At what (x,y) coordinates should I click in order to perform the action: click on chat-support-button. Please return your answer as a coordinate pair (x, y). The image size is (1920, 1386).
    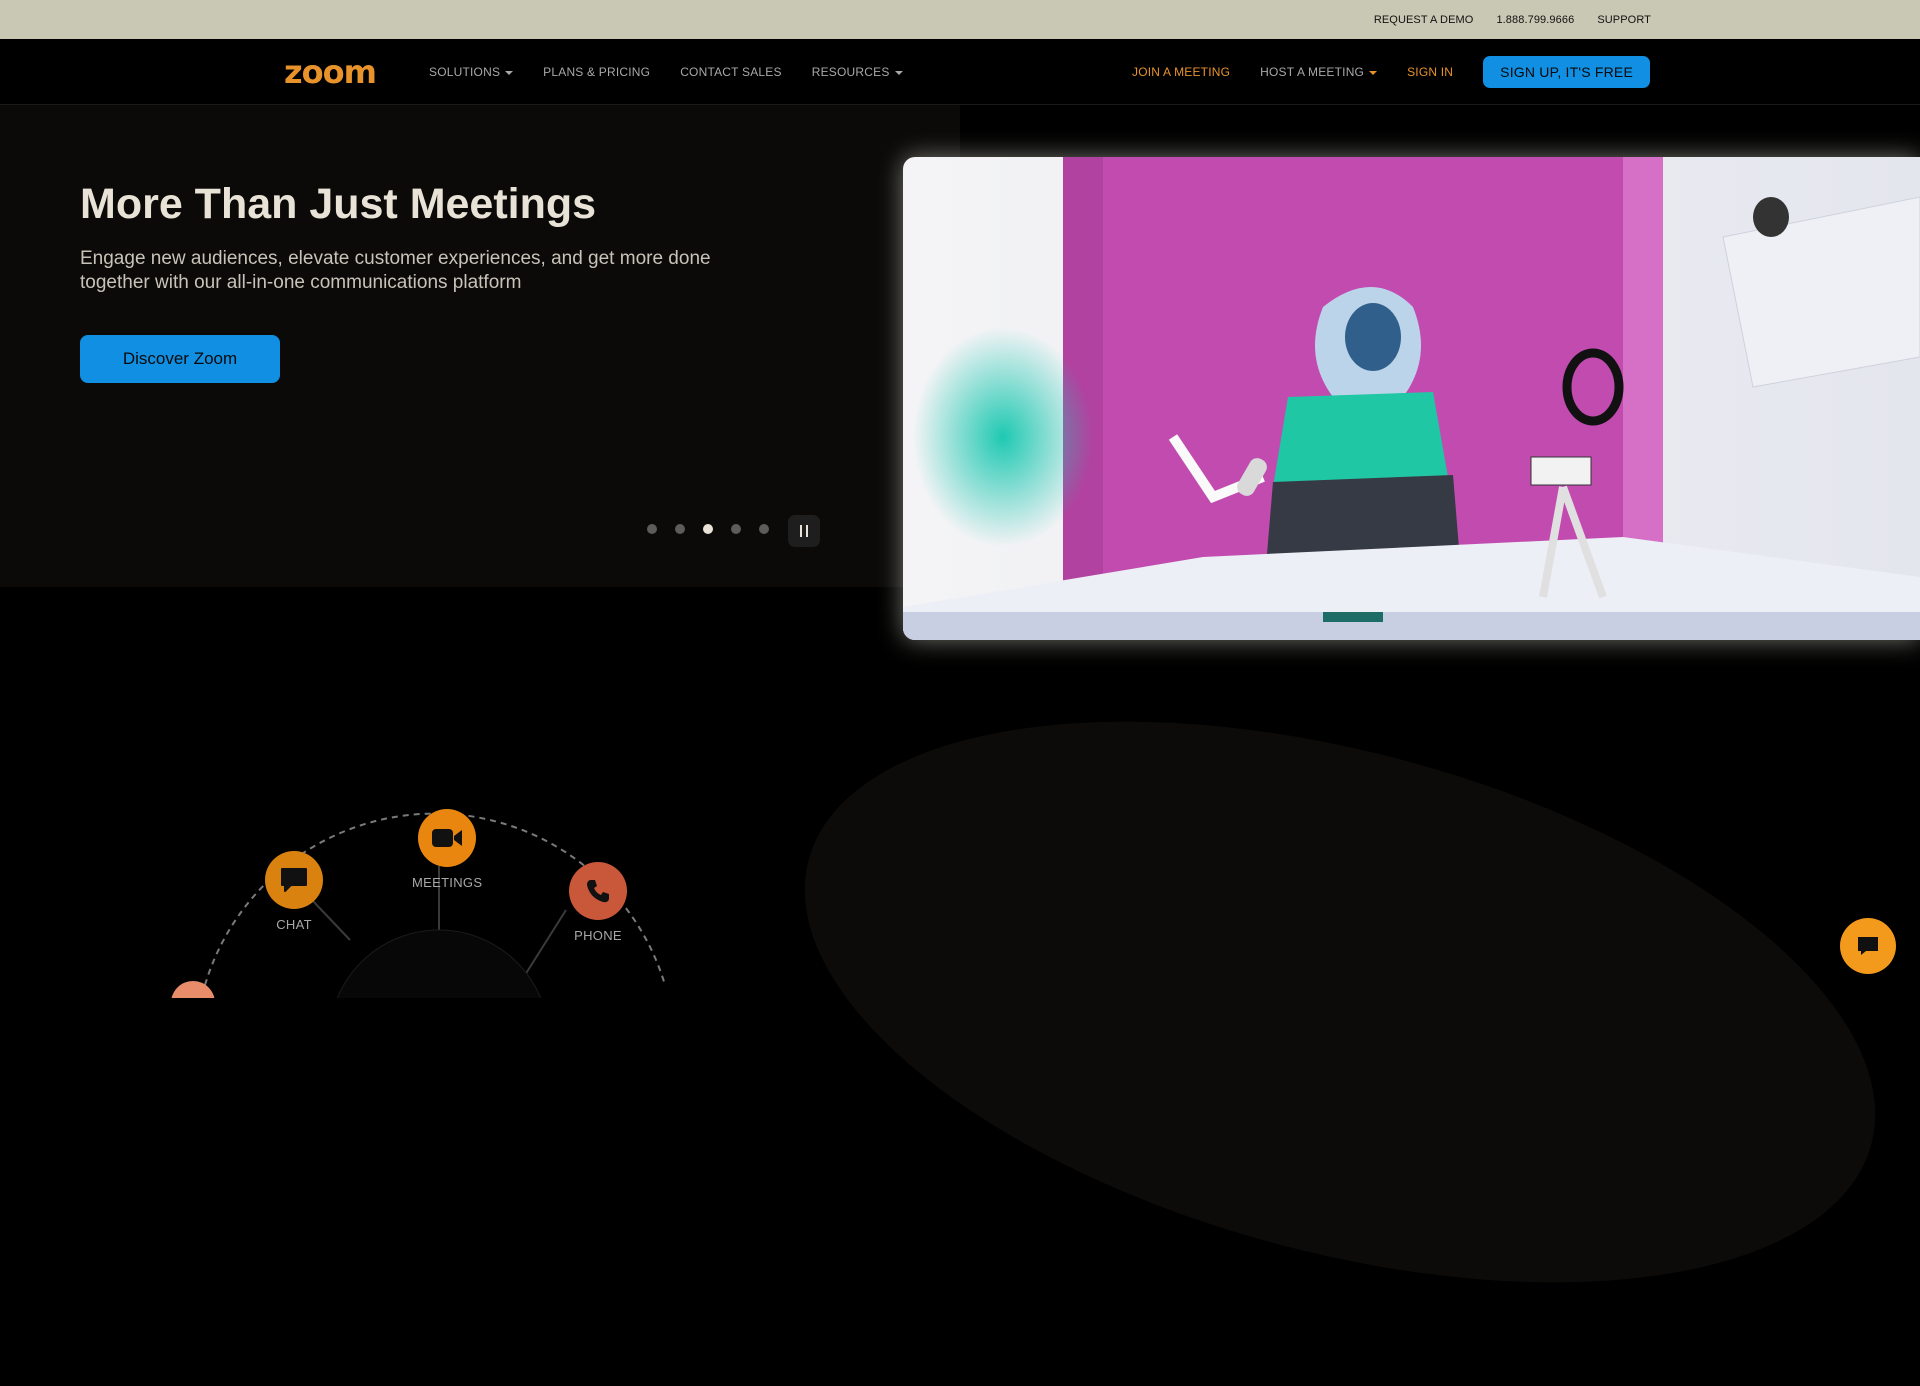
    Looking at the image, I should click on (1868, 946).